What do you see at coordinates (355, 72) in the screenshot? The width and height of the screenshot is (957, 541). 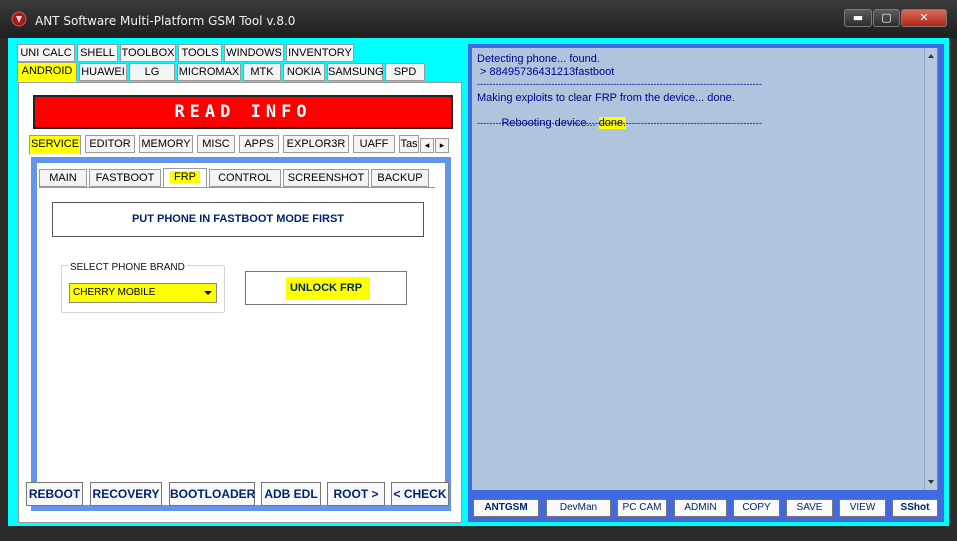 I see `tab-samsung: SAMSUNG` at bounding box center [355, 72].